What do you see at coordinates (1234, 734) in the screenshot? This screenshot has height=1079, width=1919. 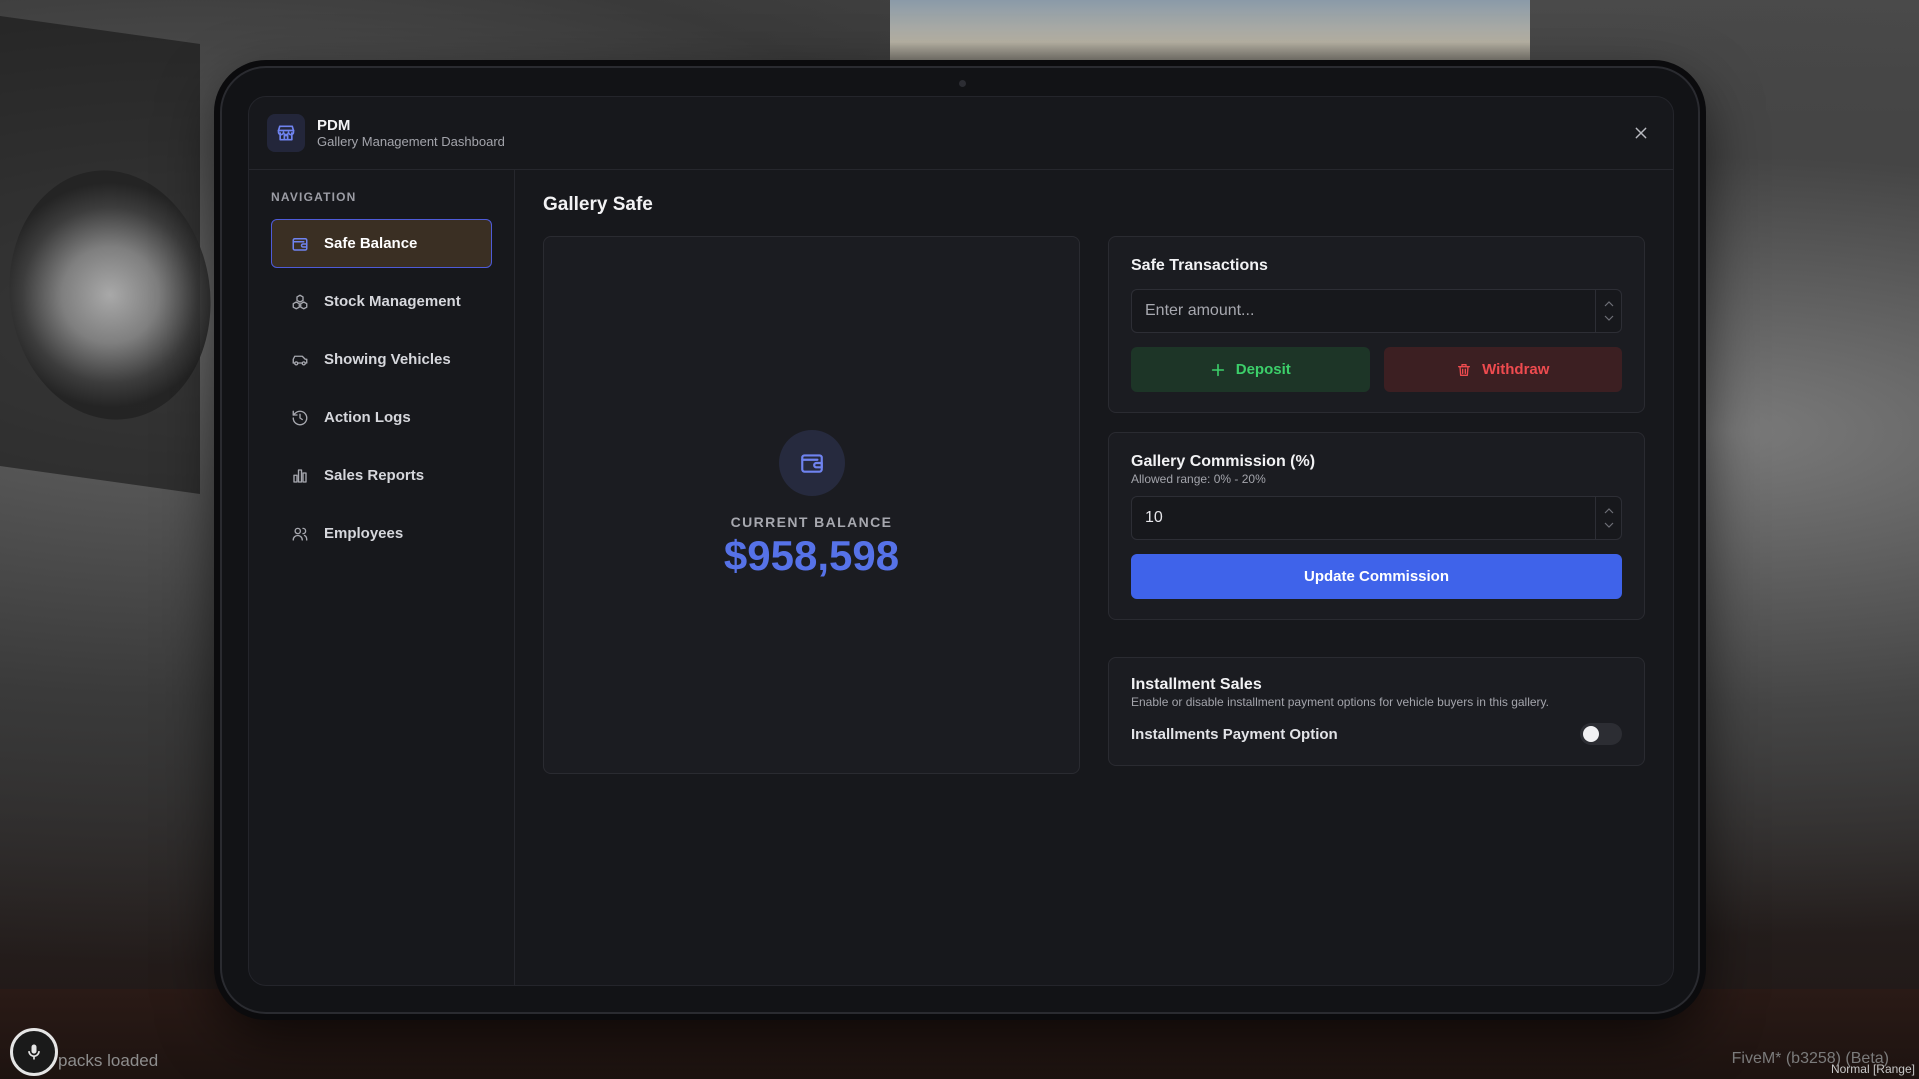 I see `installments-option-label: Installments Payment Option` at bounding box center [1234, 734].